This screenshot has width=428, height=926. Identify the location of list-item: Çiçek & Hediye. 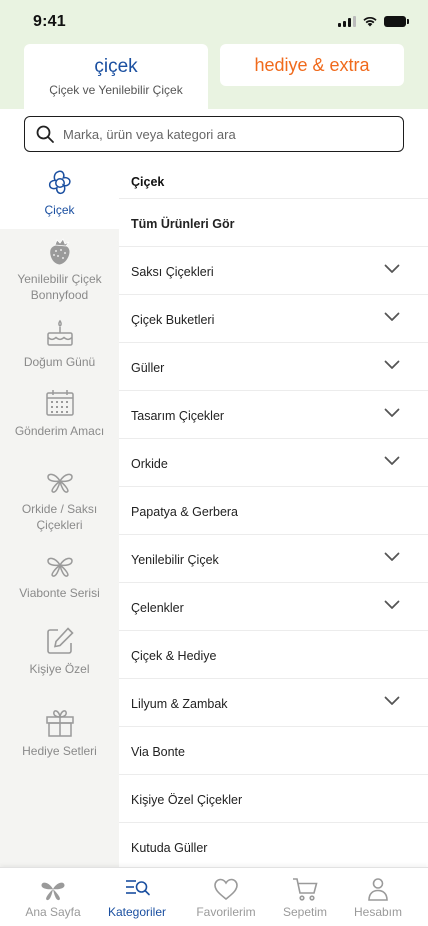
(273, 655).